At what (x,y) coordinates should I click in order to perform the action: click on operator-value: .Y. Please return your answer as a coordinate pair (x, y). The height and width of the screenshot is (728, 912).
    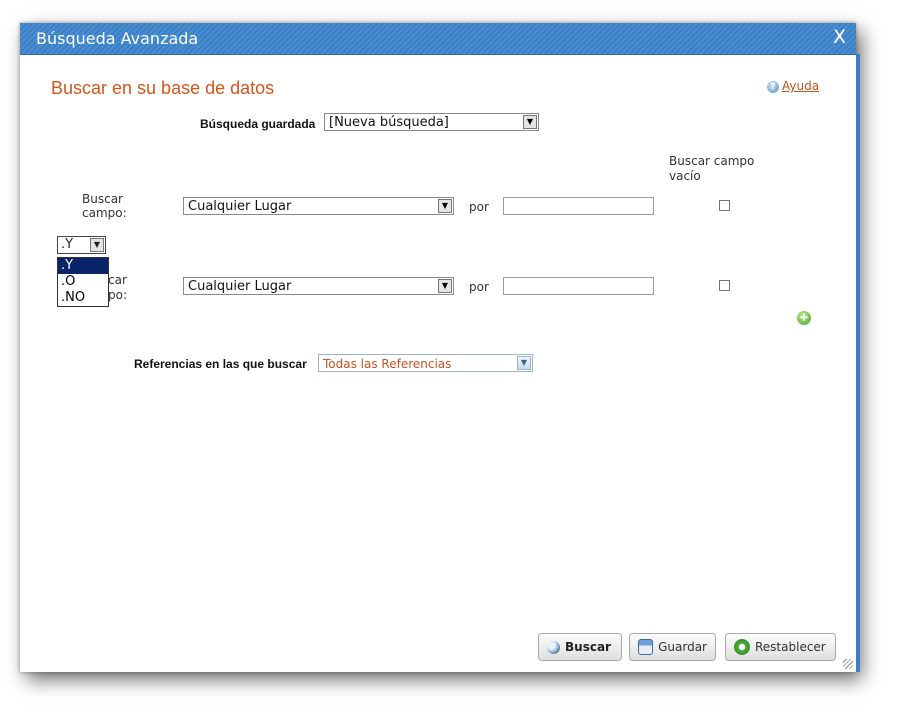
    Looking at the image, I should click on (67, 244).